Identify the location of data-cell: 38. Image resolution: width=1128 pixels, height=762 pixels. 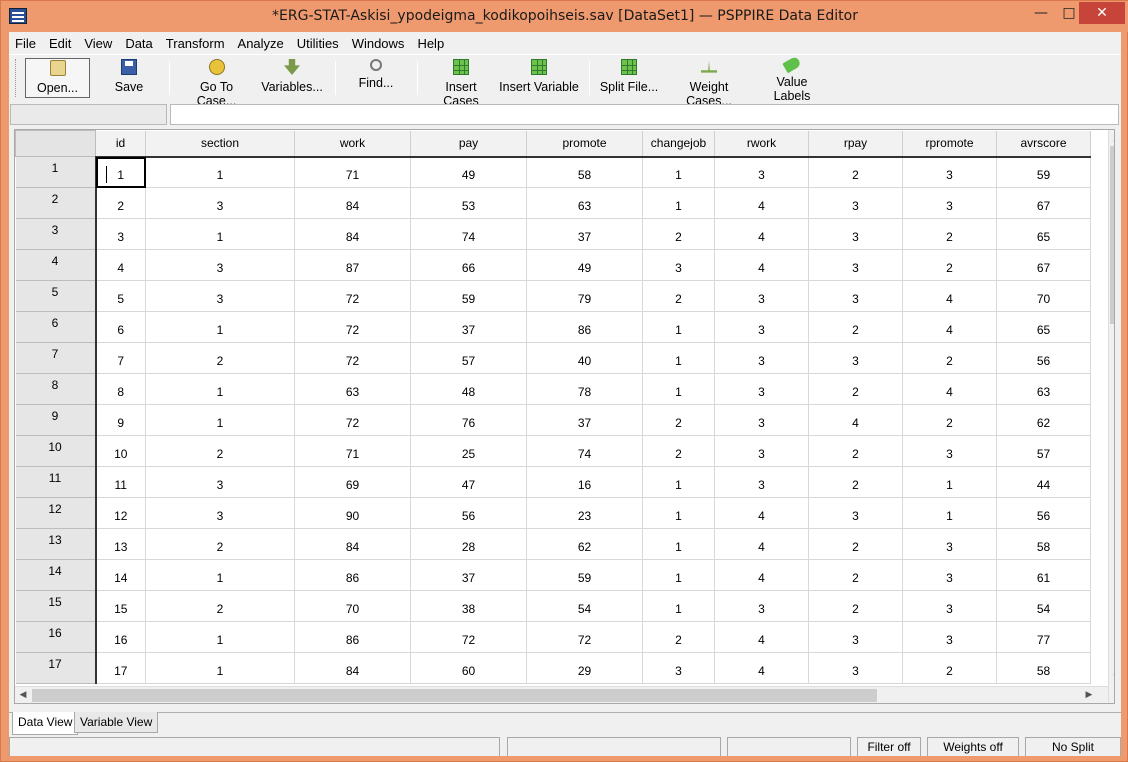
(468, 606).